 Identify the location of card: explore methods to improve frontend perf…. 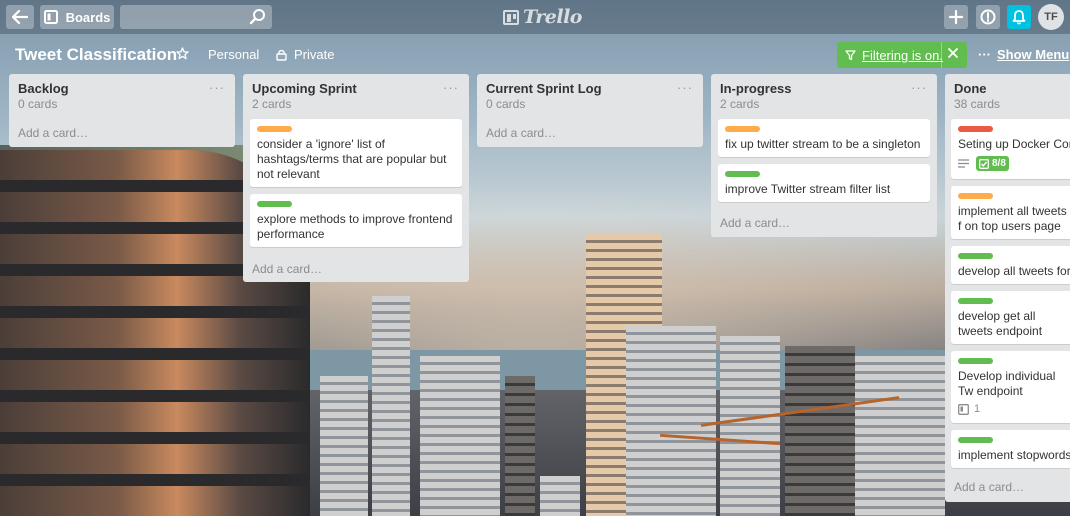
(356, 220).